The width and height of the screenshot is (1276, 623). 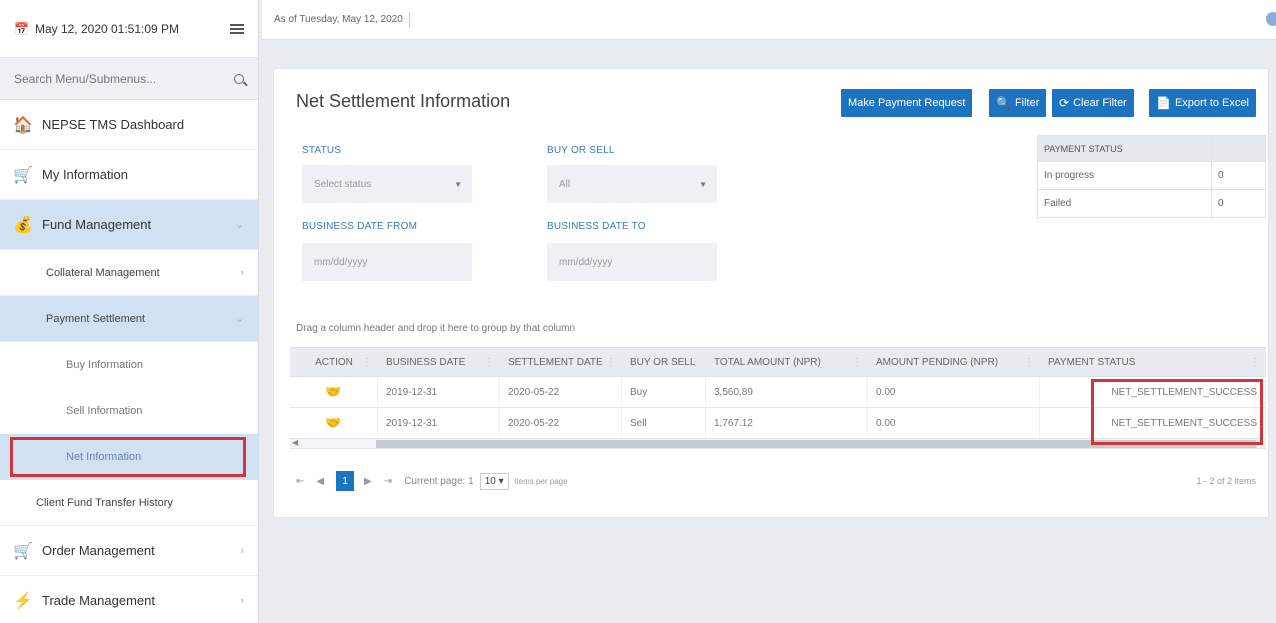 What do you see at coordinates (439, 362) in the screenshot?
I see `column-header-business-date: BUSINESS DATE ⋮` at bounding box center [439, 362].